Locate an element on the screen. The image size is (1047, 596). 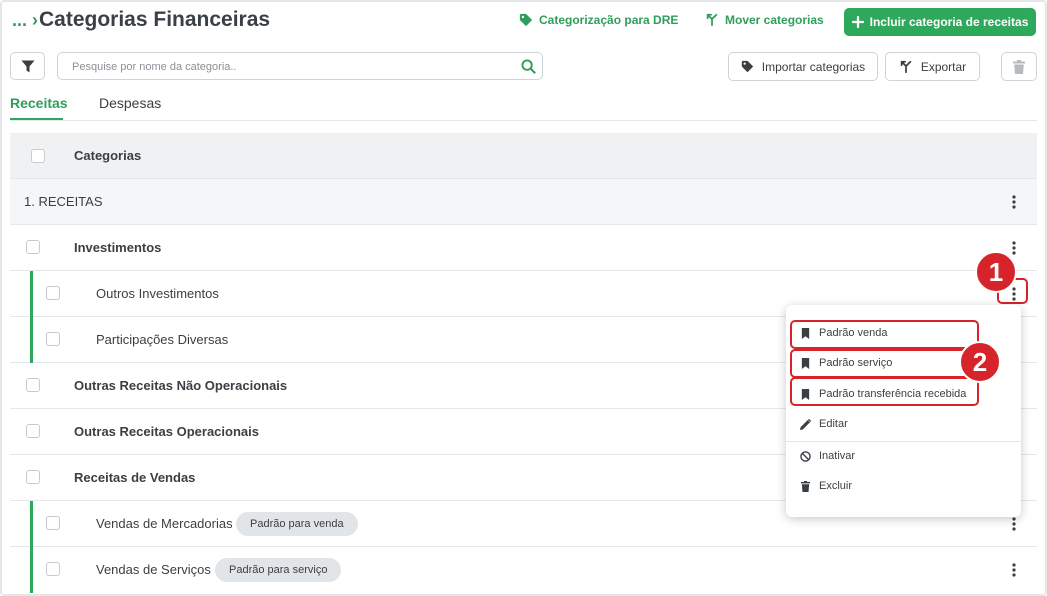
breadcrumb: ... › is located at coordinates (25, 20).